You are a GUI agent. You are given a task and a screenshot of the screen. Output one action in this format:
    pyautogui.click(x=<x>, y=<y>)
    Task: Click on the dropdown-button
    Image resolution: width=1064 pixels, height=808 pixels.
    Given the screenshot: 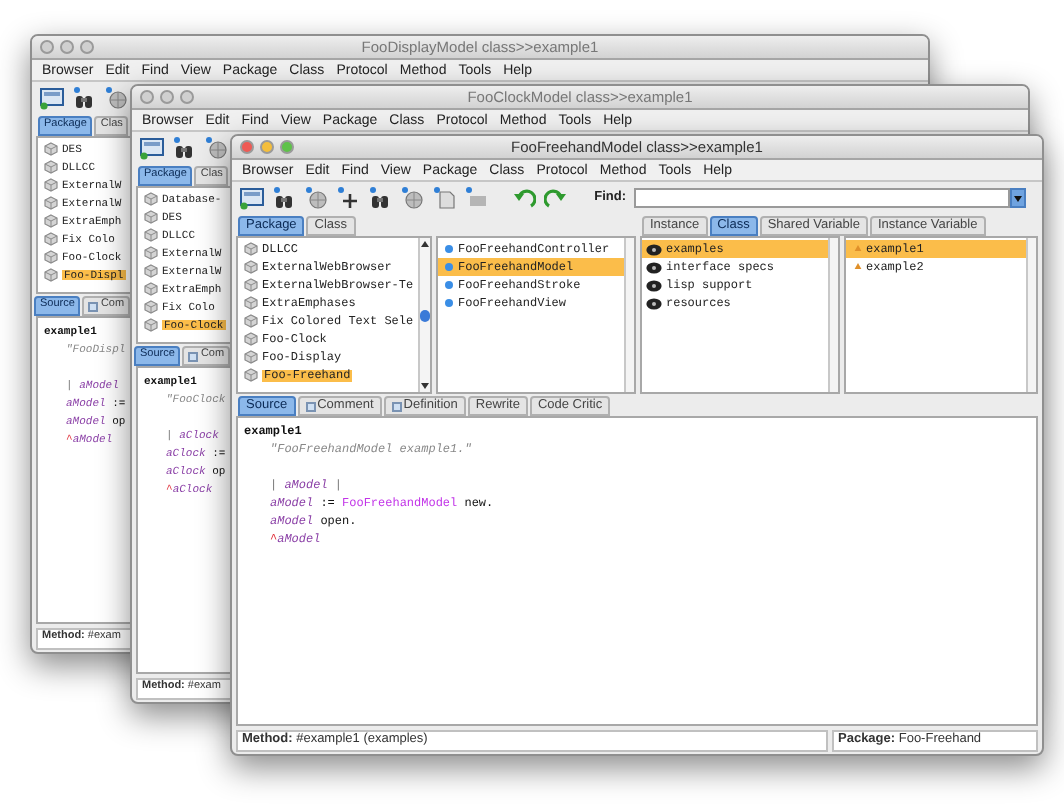 What is the action you would take?
    pyautogui.click(x=1018, y=198)
    